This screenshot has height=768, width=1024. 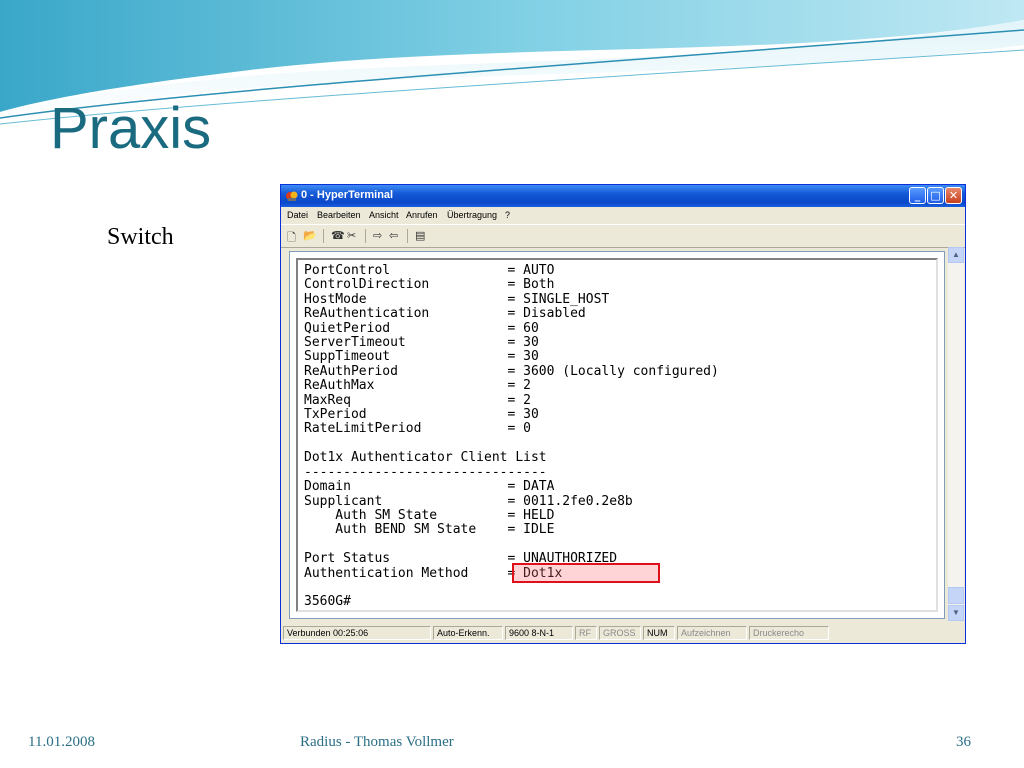 I want to click on terminal-line: Dot1x Authenticator Client List, so click(x=425, y=458).